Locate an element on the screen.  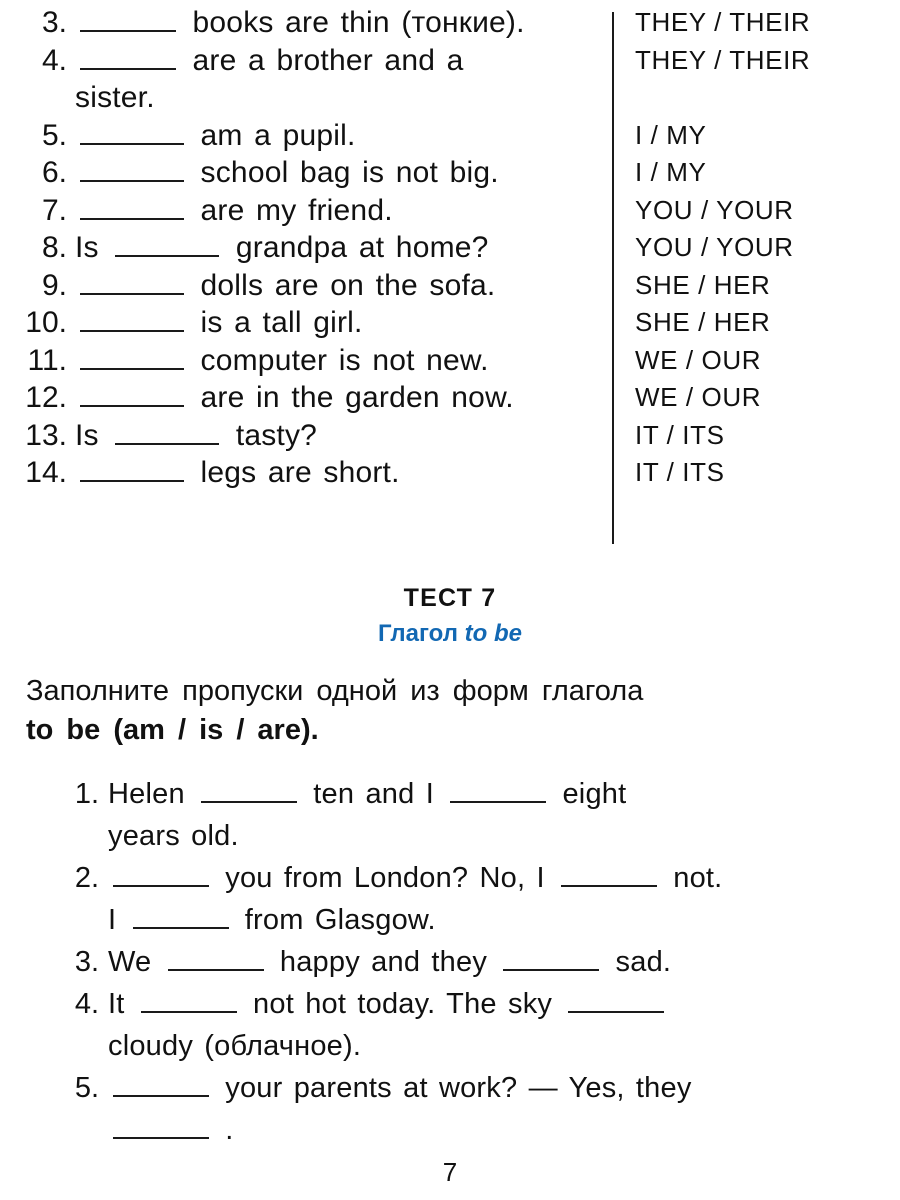
sentence-text: . is located at coordinates (224, 1130).